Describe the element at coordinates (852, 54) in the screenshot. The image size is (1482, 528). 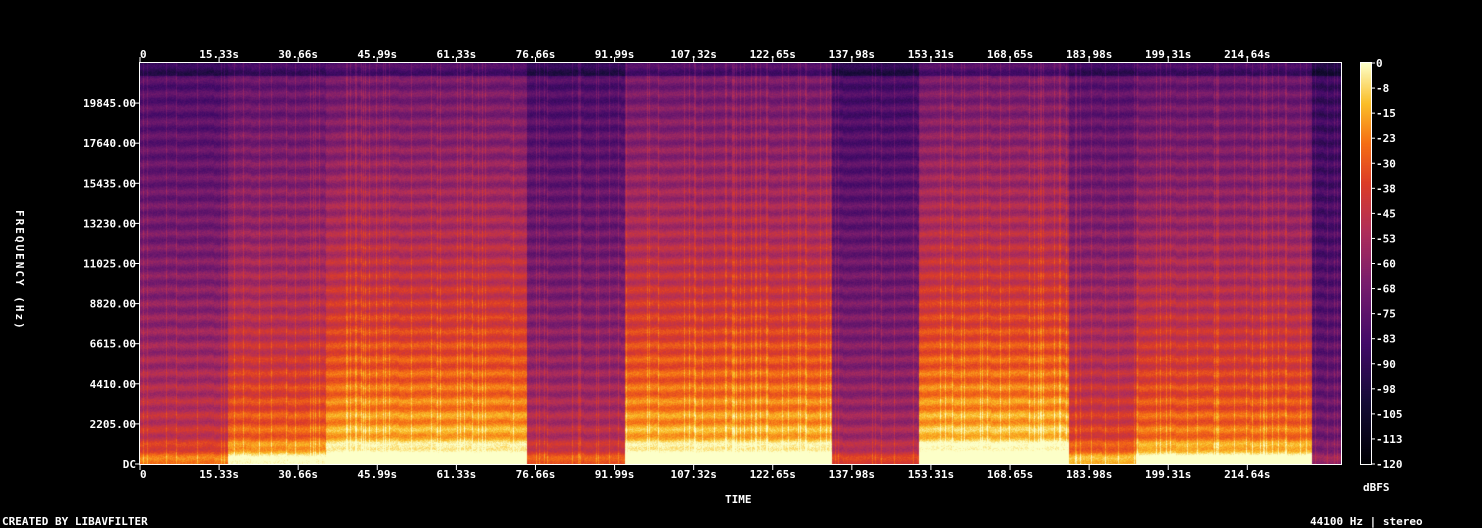
I see `x-tick-label-top: 137.98s` at that location.